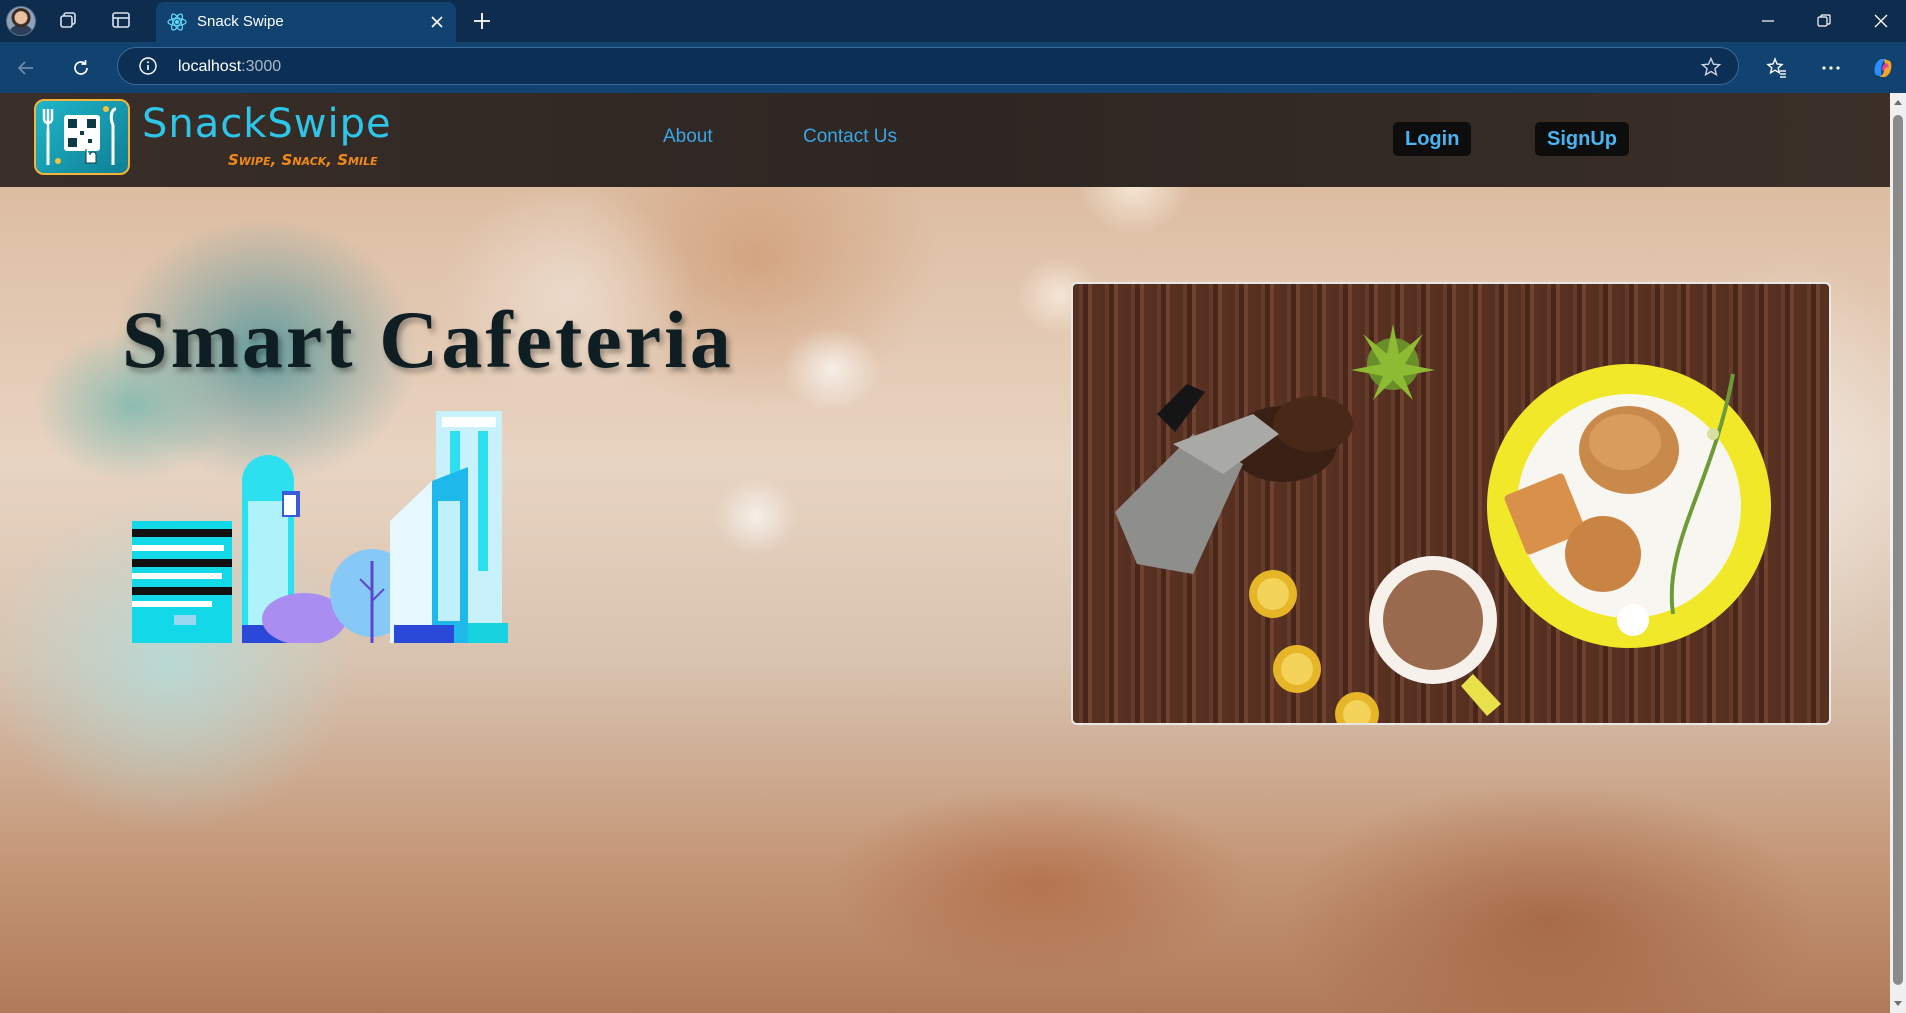  I want to click on minimize-icon, so click(1768, 21).